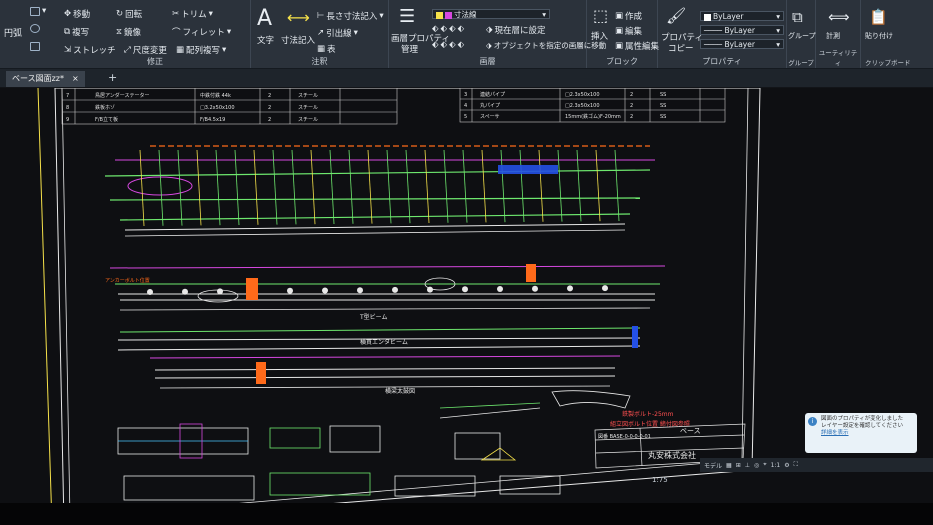 This screenshot has width=933, height=525. I want to click on move-button: ✥ 移動, so click(77, 14).